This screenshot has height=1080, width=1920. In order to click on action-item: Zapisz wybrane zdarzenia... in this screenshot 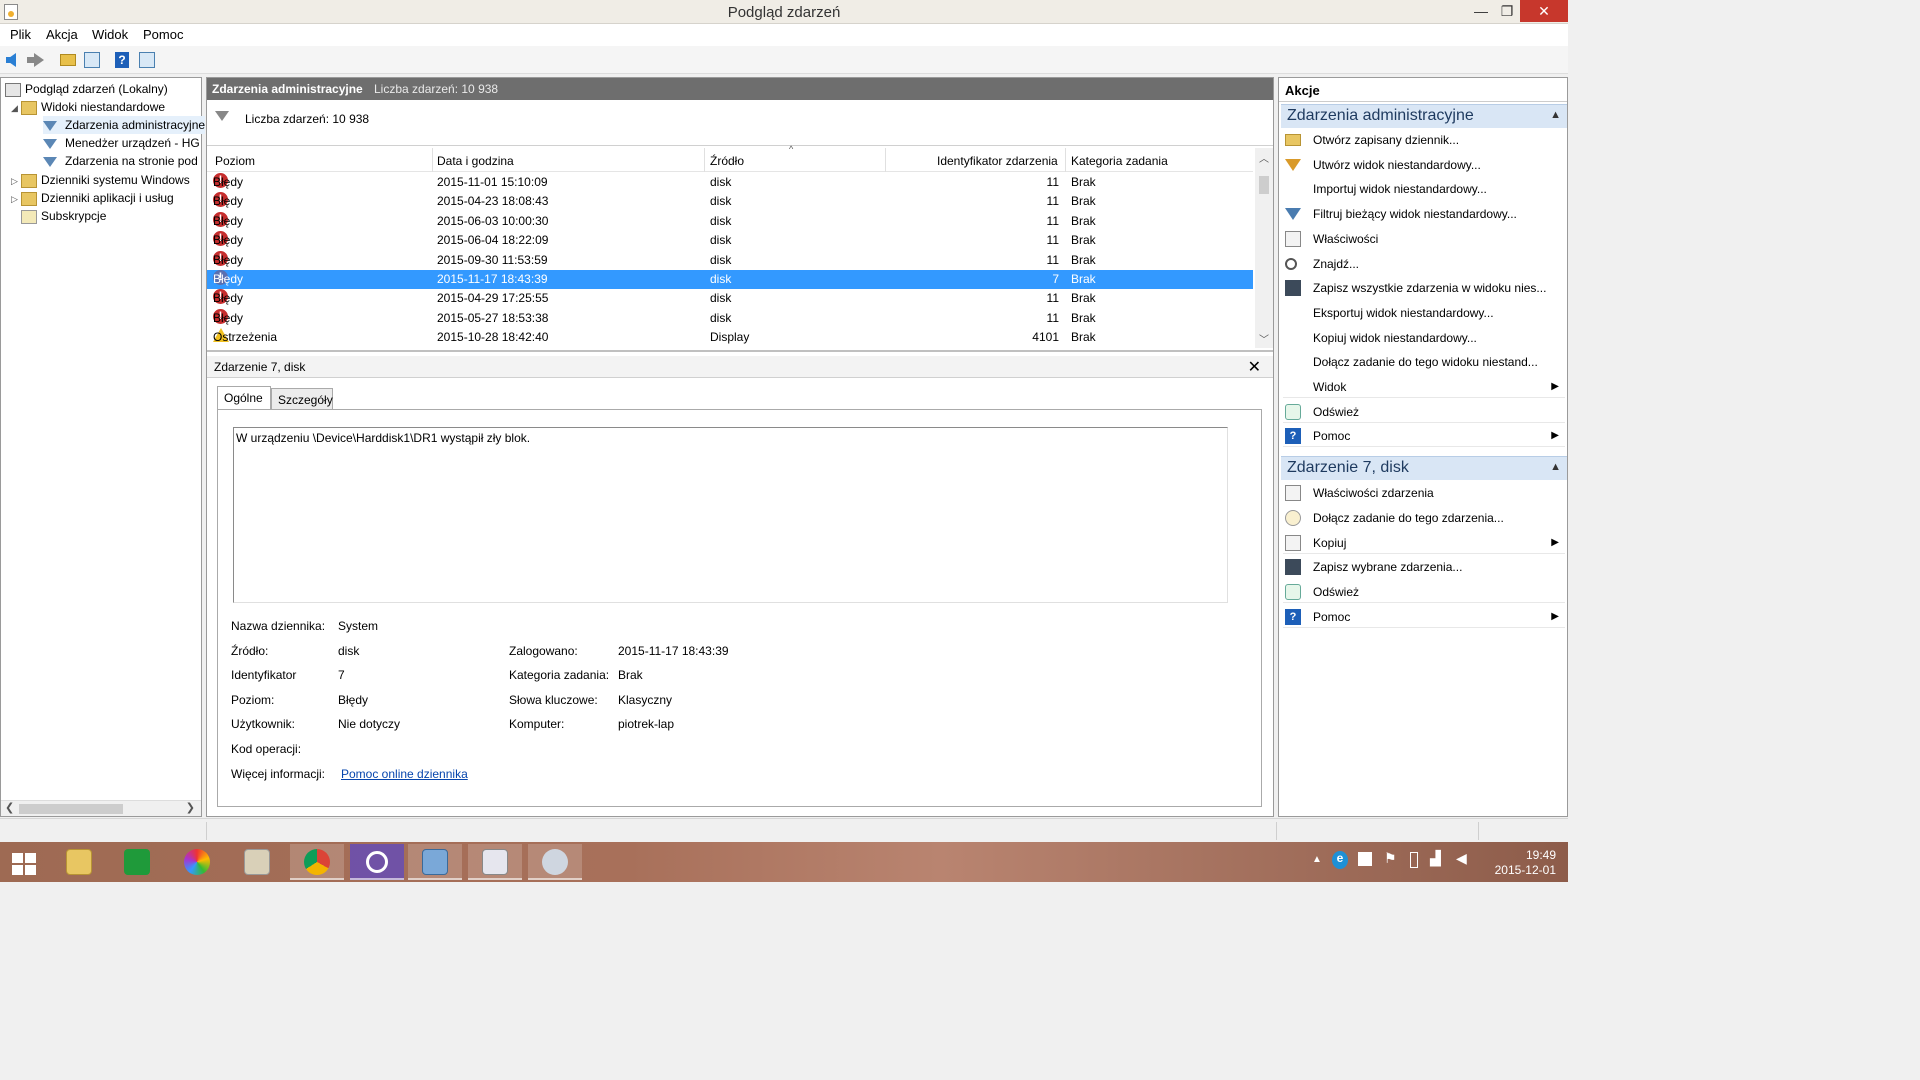, I will do `click(1424, 567)`.